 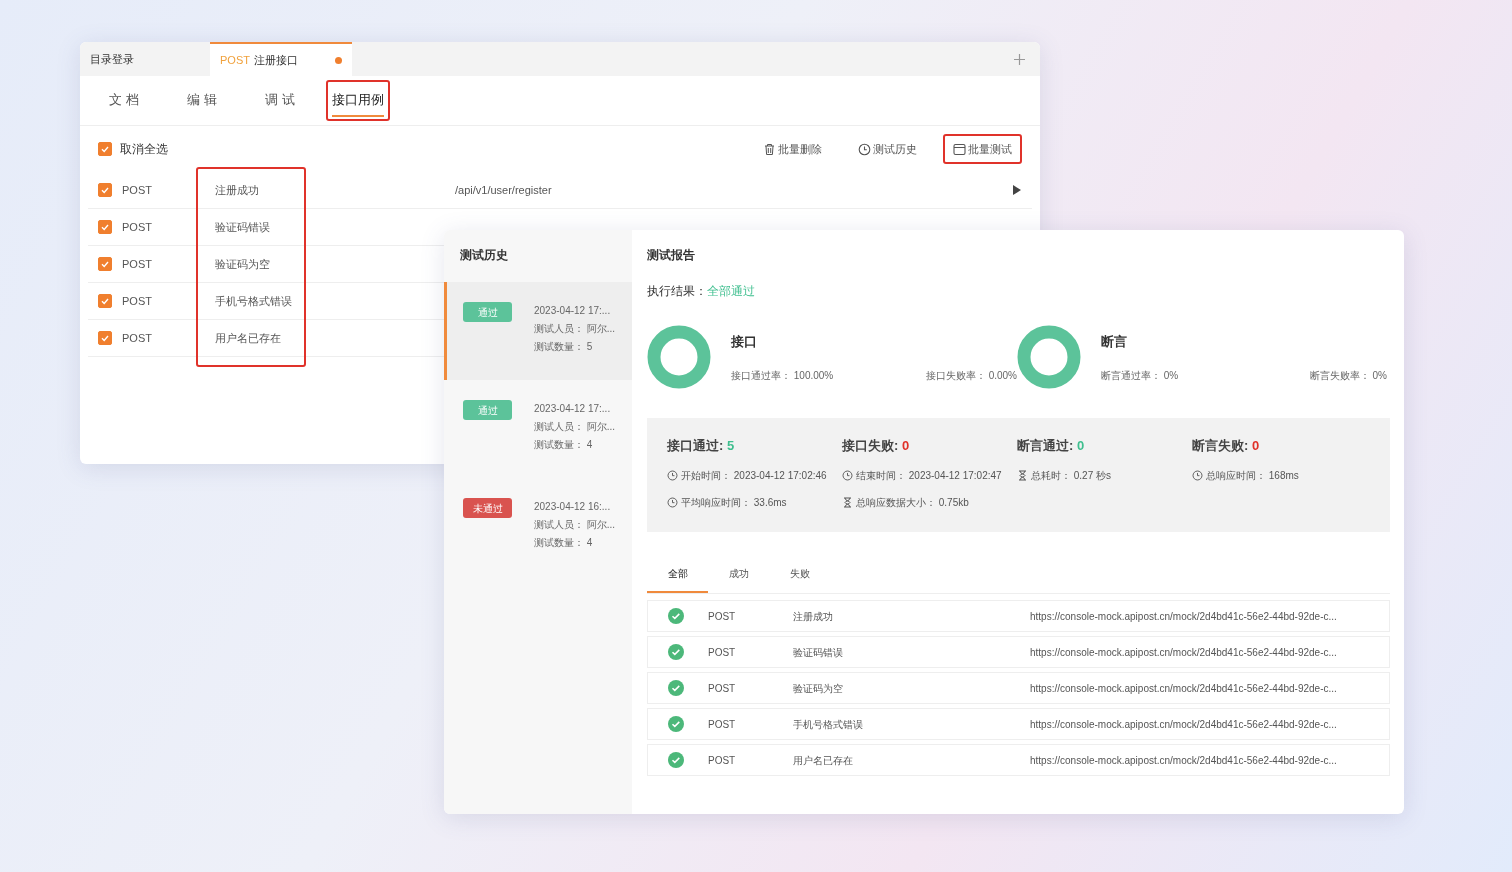 I want to click on filter-tab: 失败, so click(x=799, y=577).